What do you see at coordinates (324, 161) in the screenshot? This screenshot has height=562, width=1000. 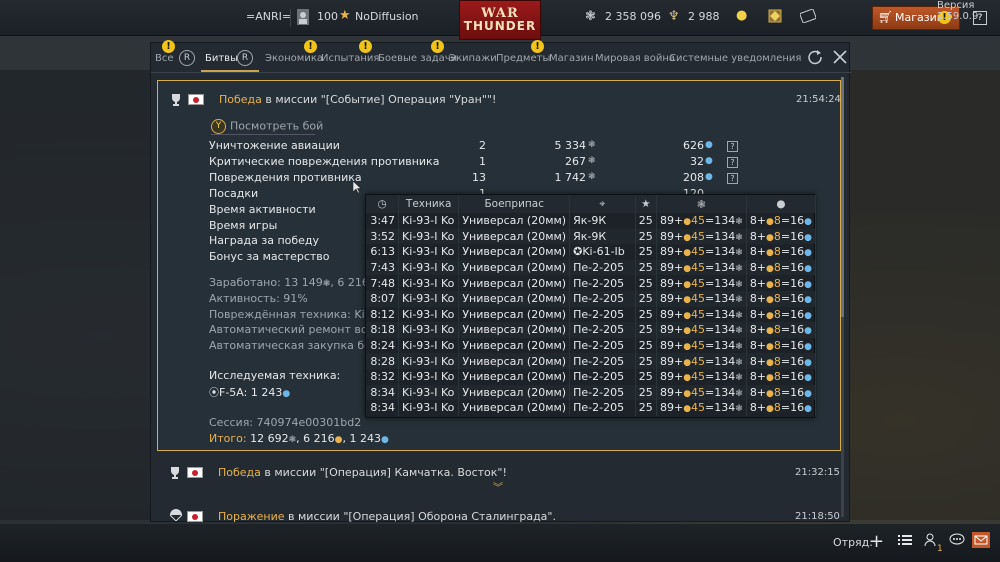 I see `stat-label: Критические повреждения противника` at bounding box center [324, 161].